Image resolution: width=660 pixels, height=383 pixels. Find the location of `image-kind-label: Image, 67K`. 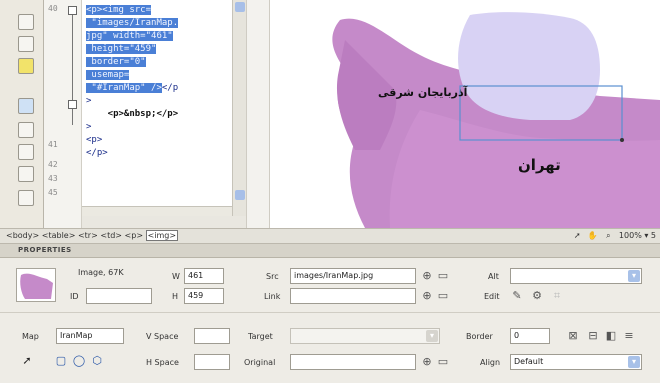

image-kind-label: Image, 67K is located at coordinates (101, 272).